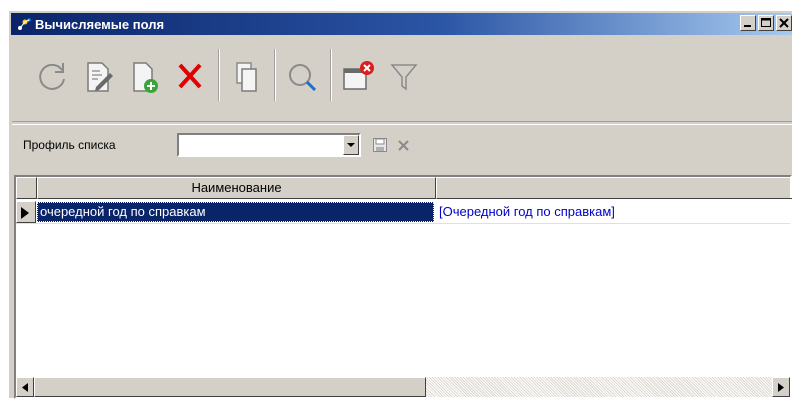 The image size is (792, 399). Describe the element at coordinates (401, 24) in the screenshot. I see `title-bar: Вычисляемые поля` at that location.